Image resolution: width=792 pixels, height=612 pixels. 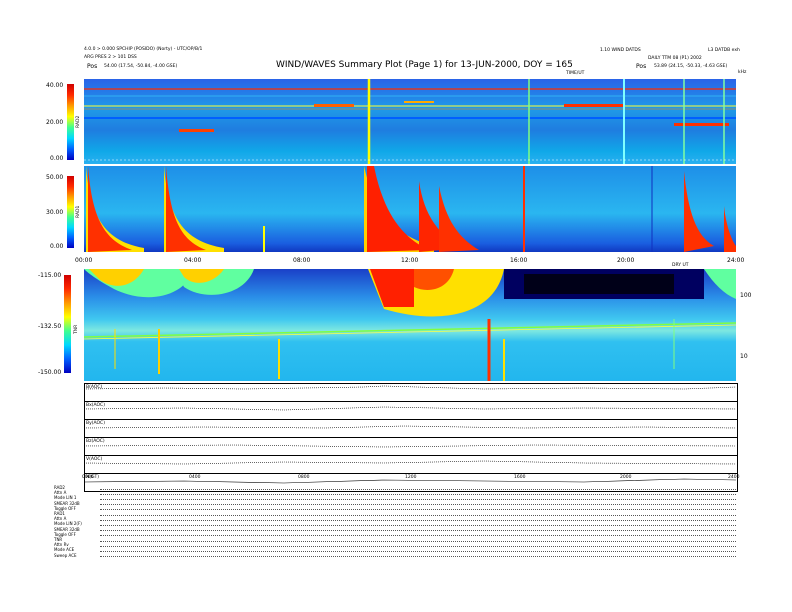 What do you see at coordinates (575, 73) in the screenshot?
I see `time-label-top: TIME/UT` at bounding box center [575, 73].